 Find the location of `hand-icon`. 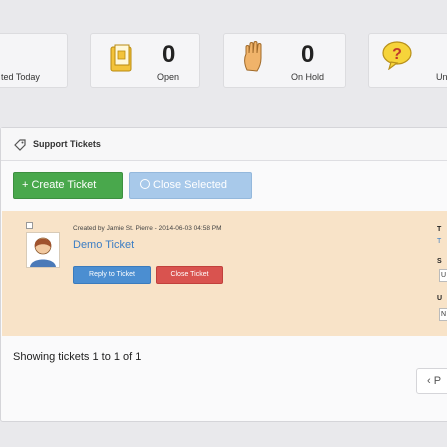

hand-icon is located at coordinates (254, 59).